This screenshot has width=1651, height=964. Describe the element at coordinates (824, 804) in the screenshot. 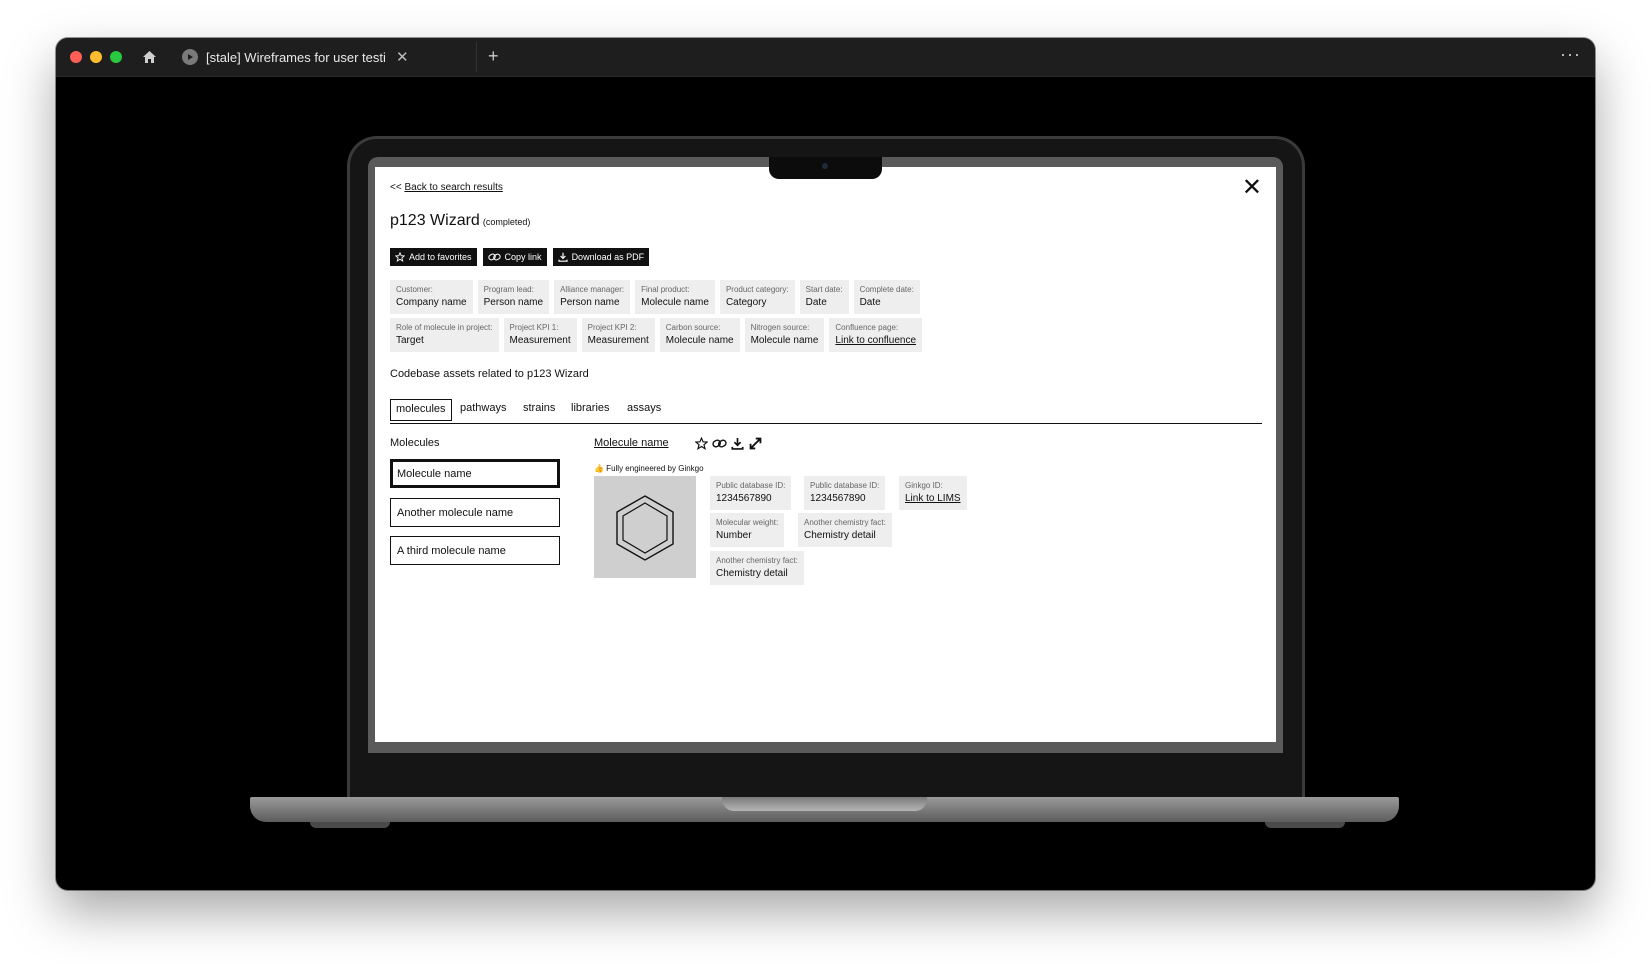

I see `laptop-base-notch` at that location.